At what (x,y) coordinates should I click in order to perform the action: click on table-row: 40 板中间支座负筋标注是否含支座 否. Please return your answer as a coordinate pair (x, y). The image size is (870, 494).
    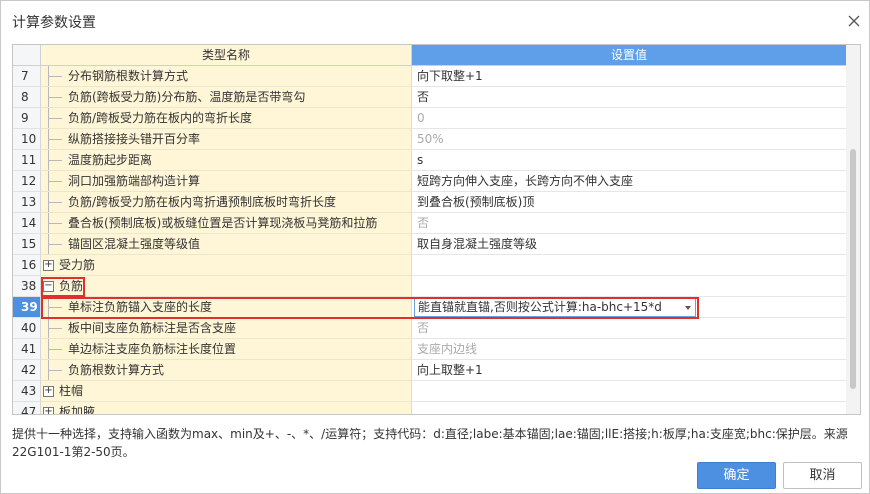
    Looking at the image, I should click on (429, 328).